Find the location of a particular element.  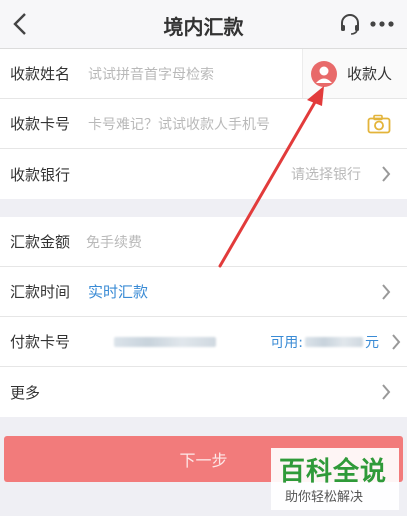

more-label: 更多 is located at coordinates (25, 392).